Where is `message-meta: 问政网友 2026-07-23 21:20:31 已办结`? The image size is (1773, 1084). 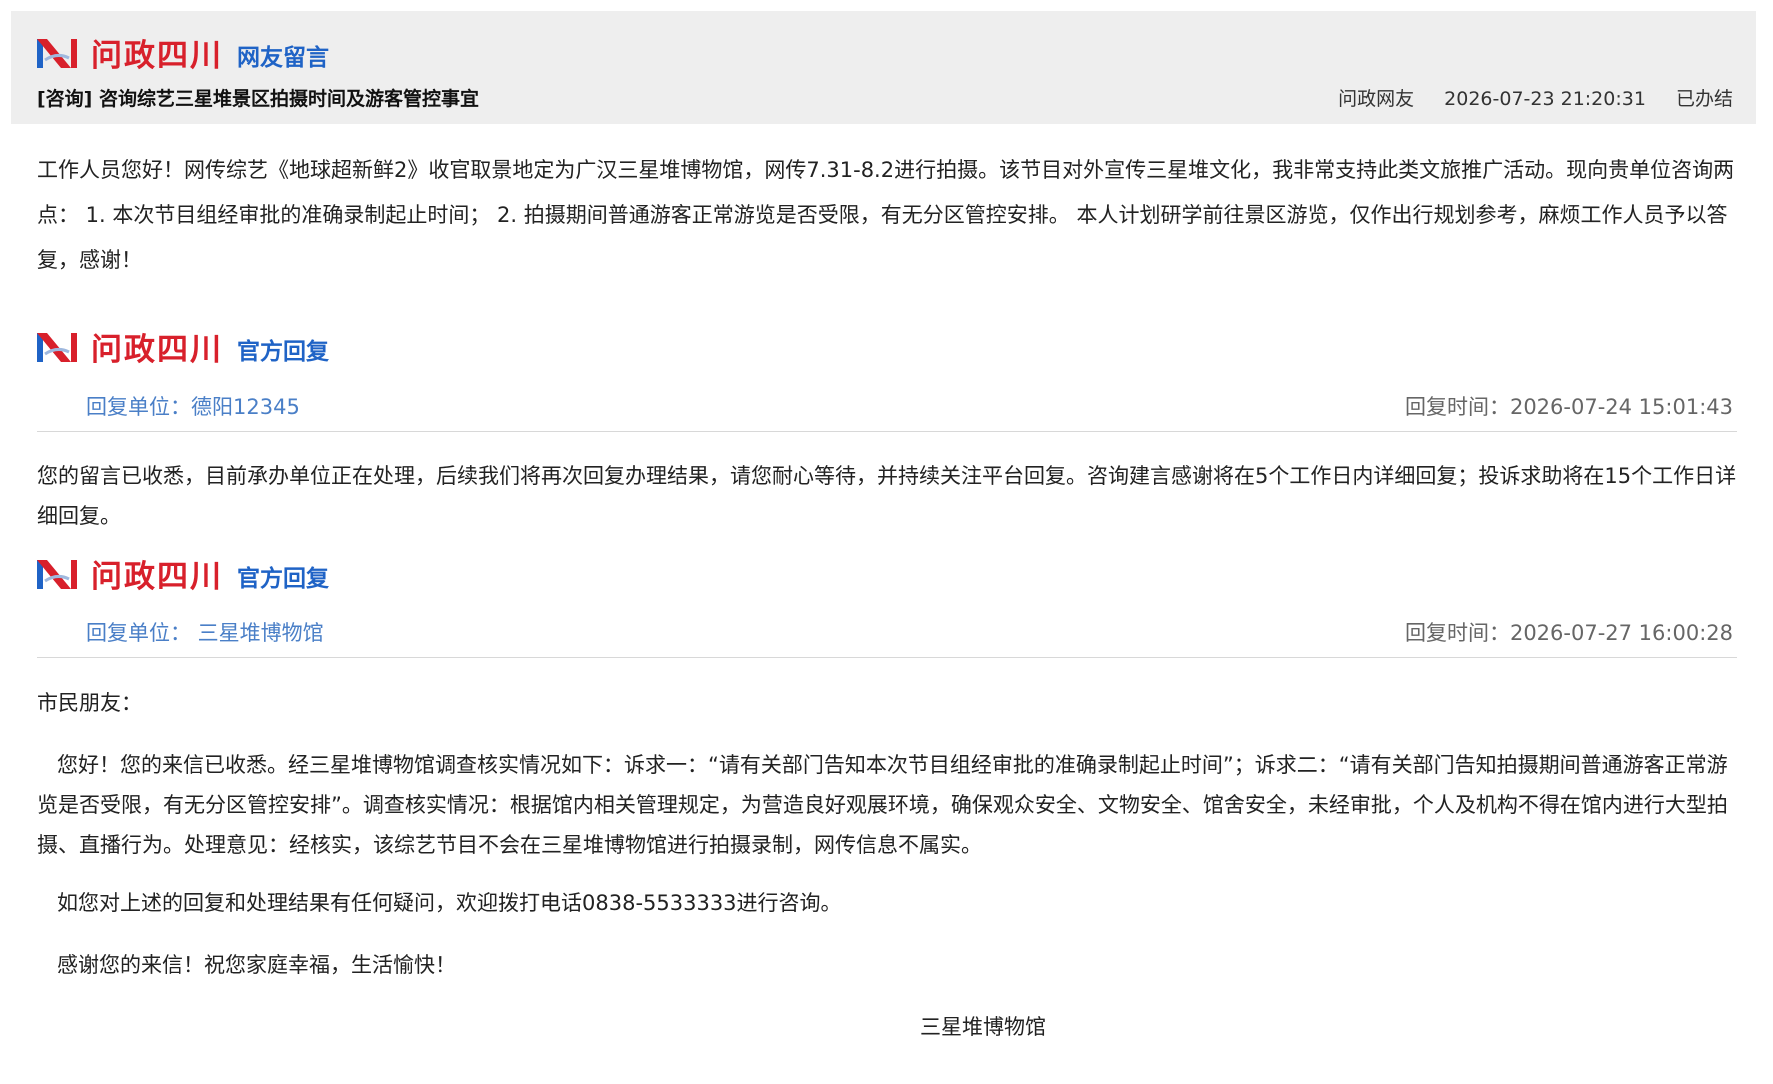 message-meta: 问政网友 2026-07-23 21:20:31 已办结 is located at coordinates (1523, 97).